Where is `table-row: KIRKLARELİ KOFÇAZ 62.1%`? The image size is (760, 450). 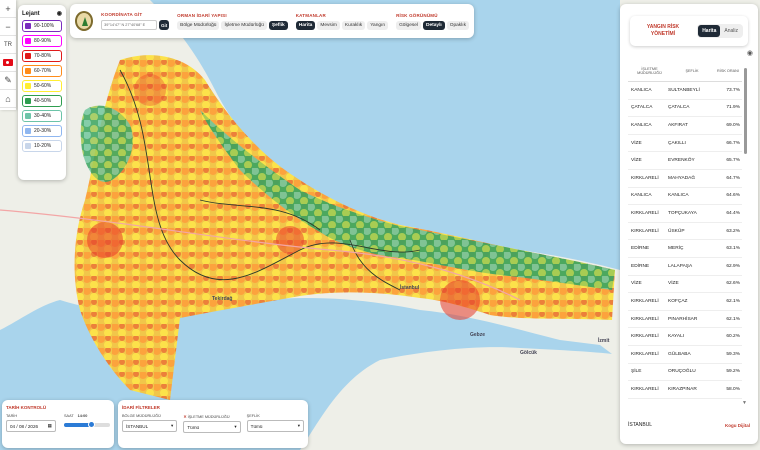 table-row: KIRKLARELİ KOFÇAZ 62.1% is located at coordinates (685, 302).